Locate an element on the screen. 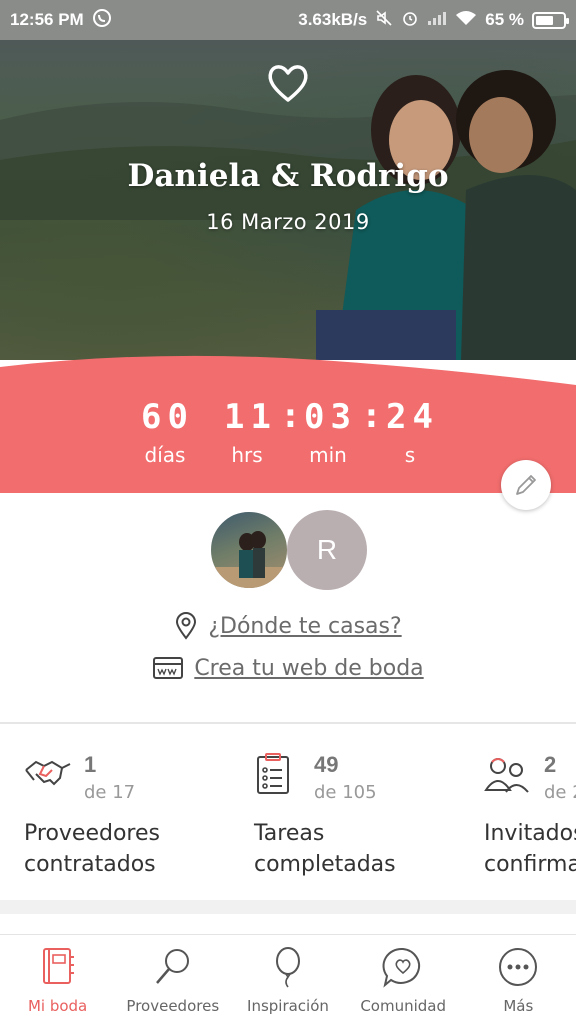 The width and height of the screenshot is (576, 1024). stat-tasks-total: de 105 is located at coordinates (345, 792).